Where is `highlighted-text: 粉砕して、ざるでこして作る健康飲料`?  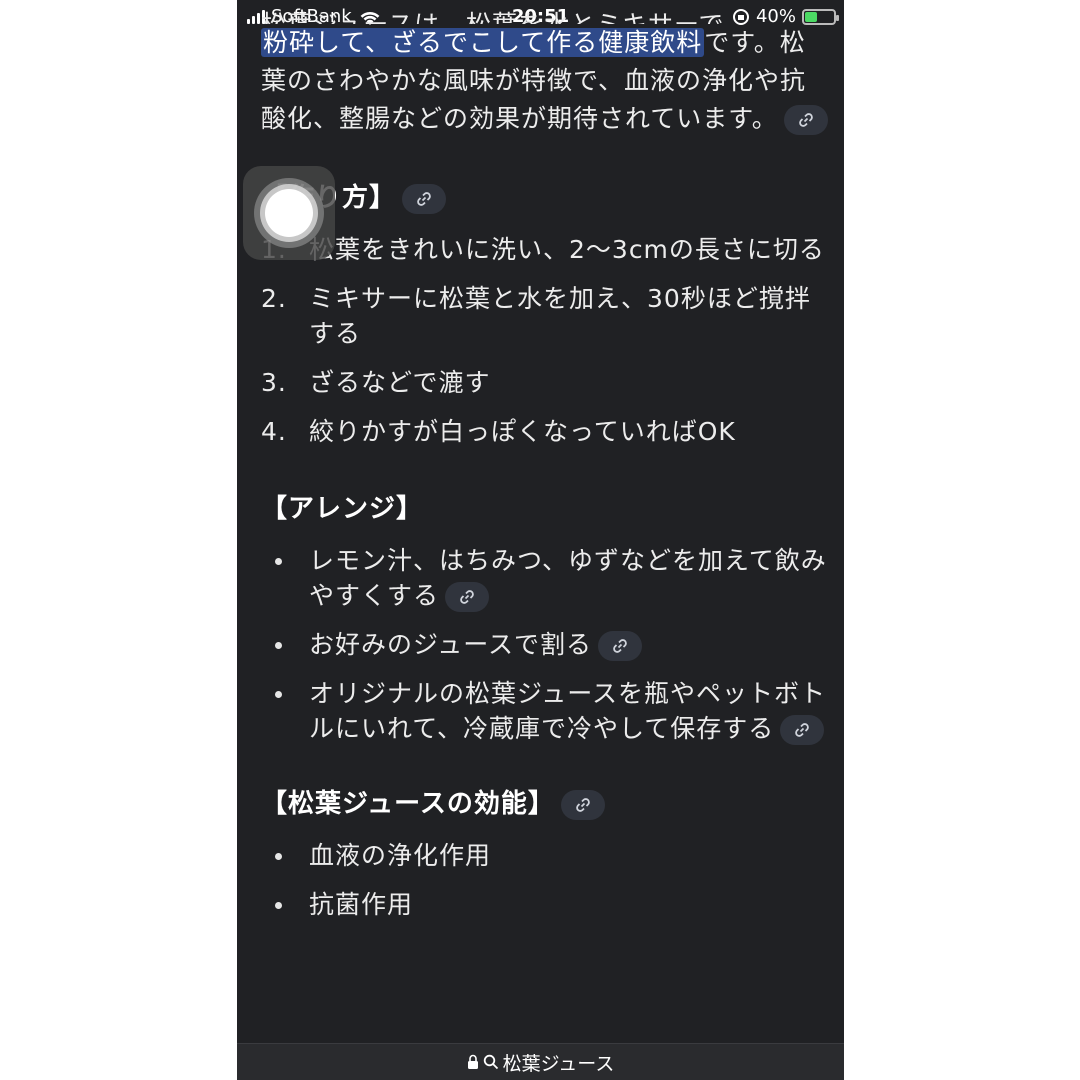
highlighted-text: 粉砕して、ざるでこして作る健康飲料 is located at coordinates (483, 42).